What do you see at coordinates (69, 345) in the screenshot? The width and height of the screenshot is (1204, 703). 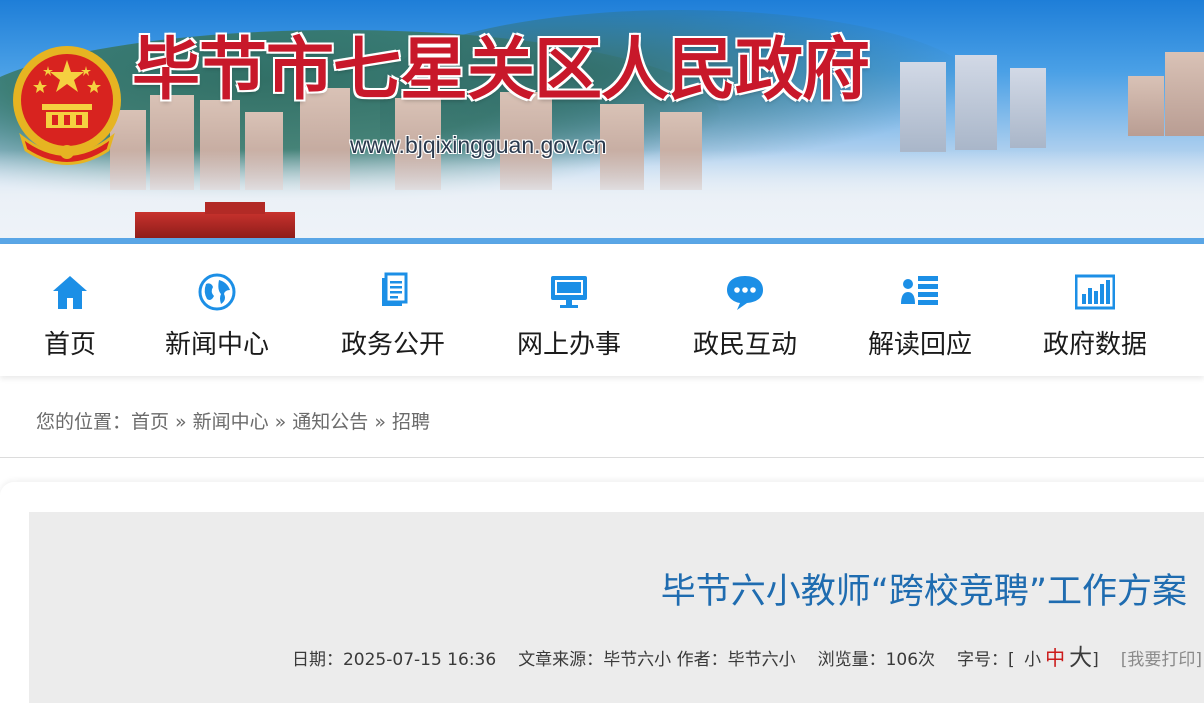 I see `nav-item-label: 首页` at bounding box center [69, 345].